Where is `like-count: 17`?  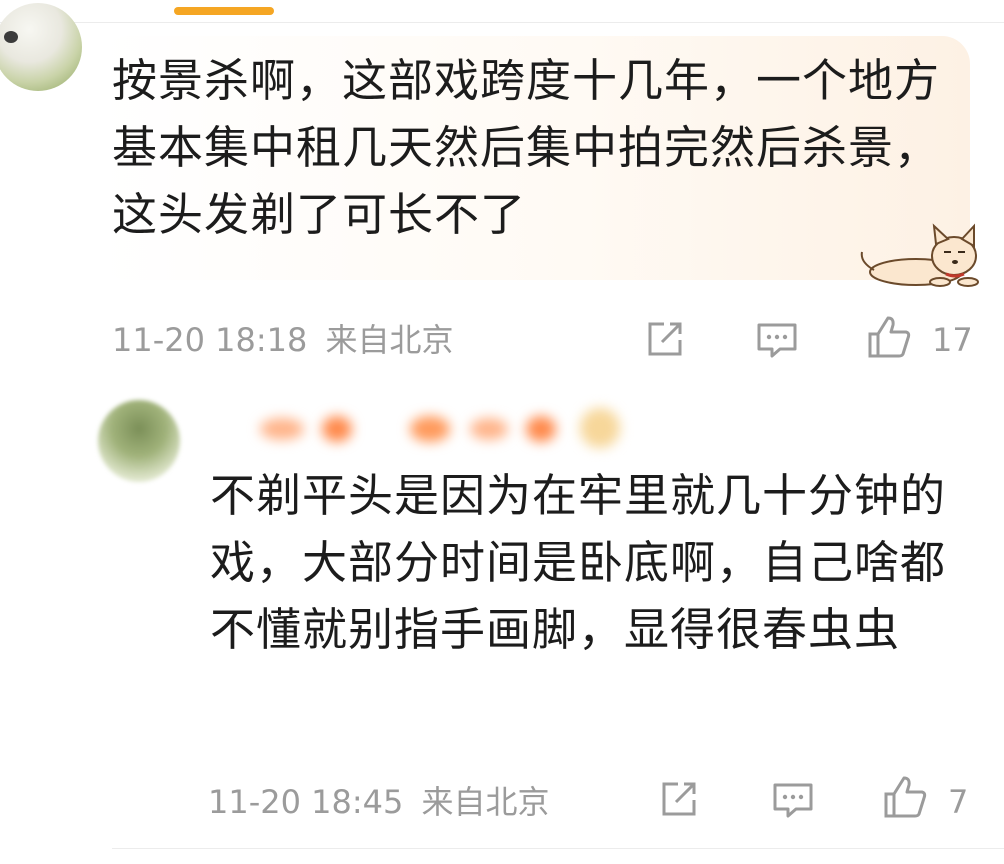
like-count: 17 is located at coordinates (952, 340).